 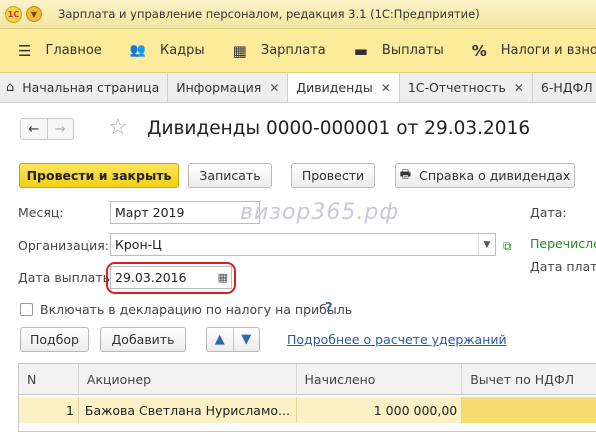 I want to click on percent-icon: %, so click(x=479, y=50).